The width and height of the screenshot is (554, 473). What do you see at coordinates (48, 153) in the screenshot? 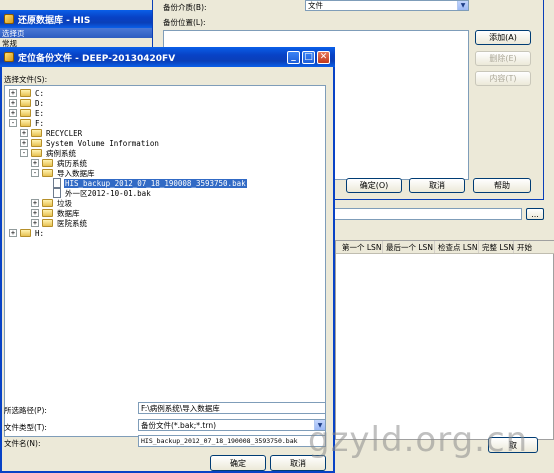
I see `tree-item: - 病例系统` at bounding box center [48, 153].